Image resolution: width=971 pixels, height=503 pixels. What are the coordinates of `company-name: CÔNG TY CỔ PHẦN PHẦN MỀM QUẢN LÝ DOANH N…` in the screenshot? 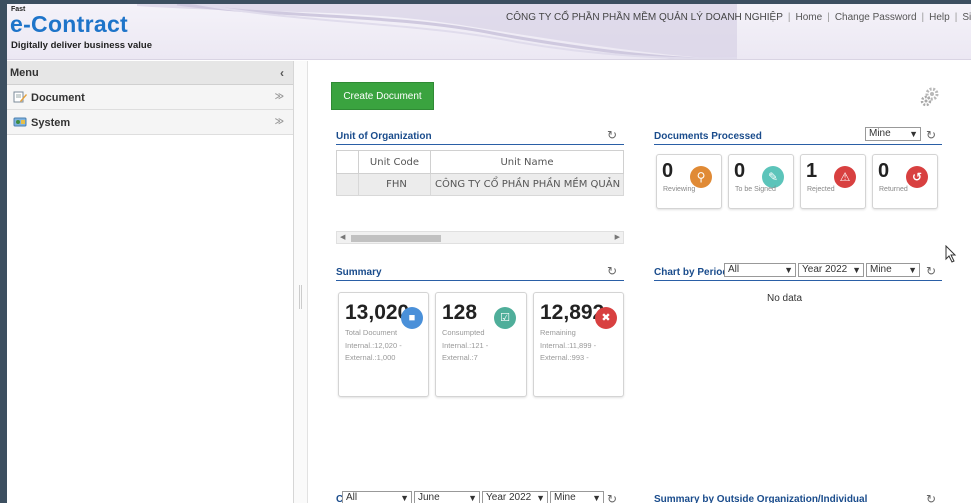 It's located at (644, 17).